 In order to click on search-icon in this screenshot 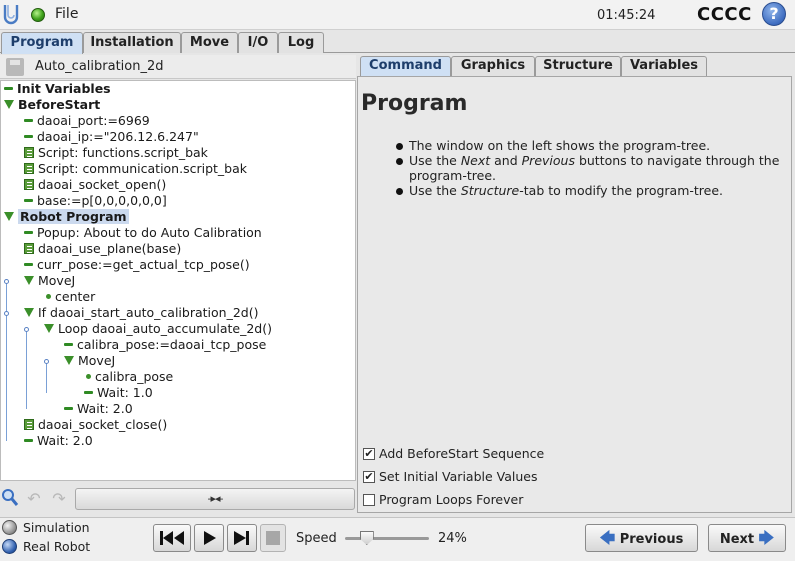, I will do `click(10, 498)`.